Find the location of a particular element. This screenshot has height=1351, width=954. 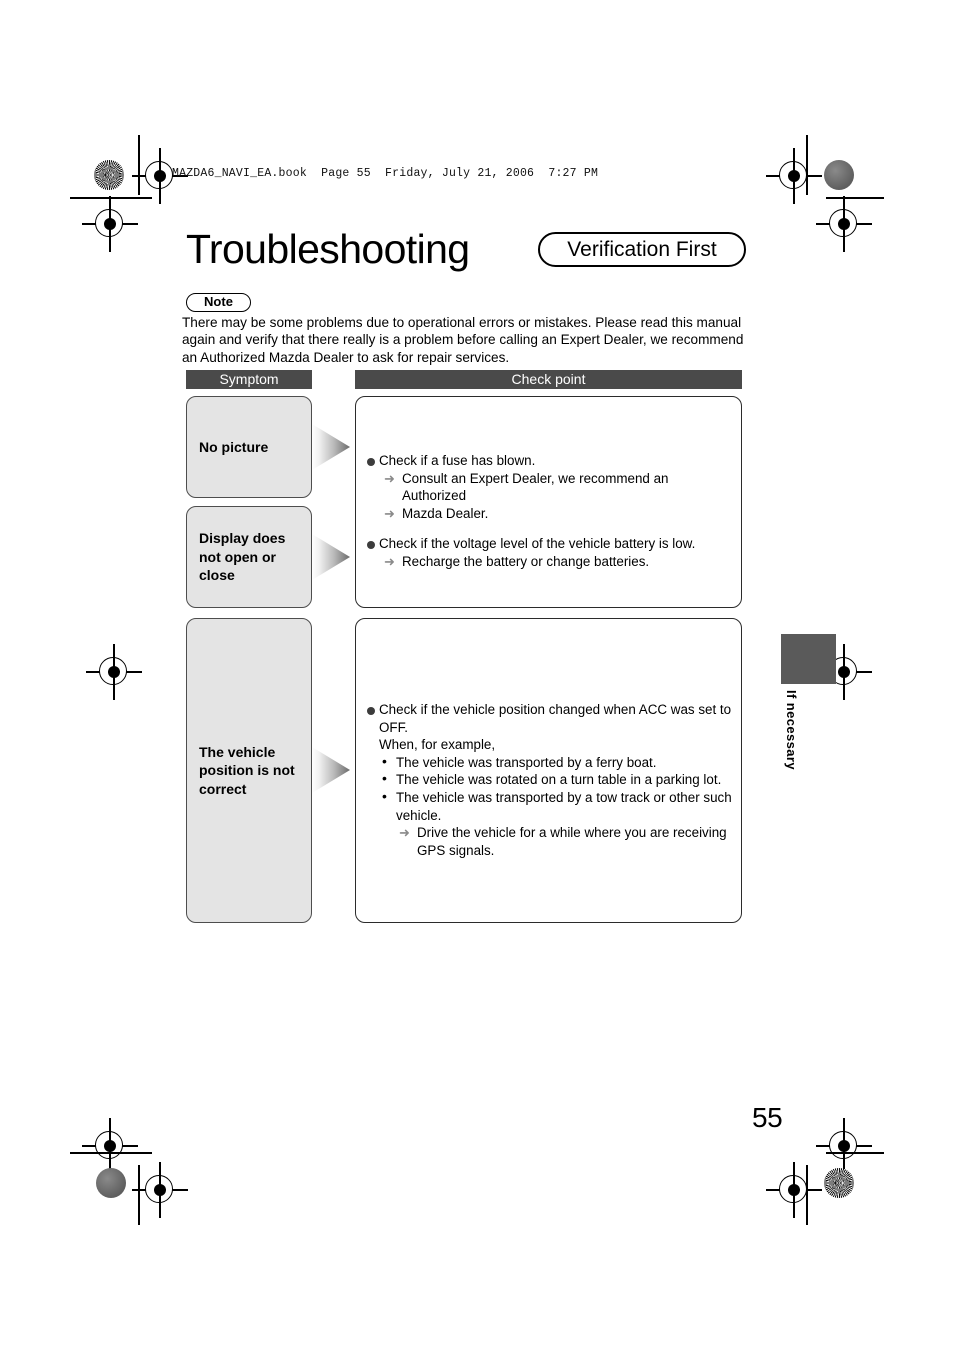

symptom-label: Display does not open or close is located at coordinates (242, 557).